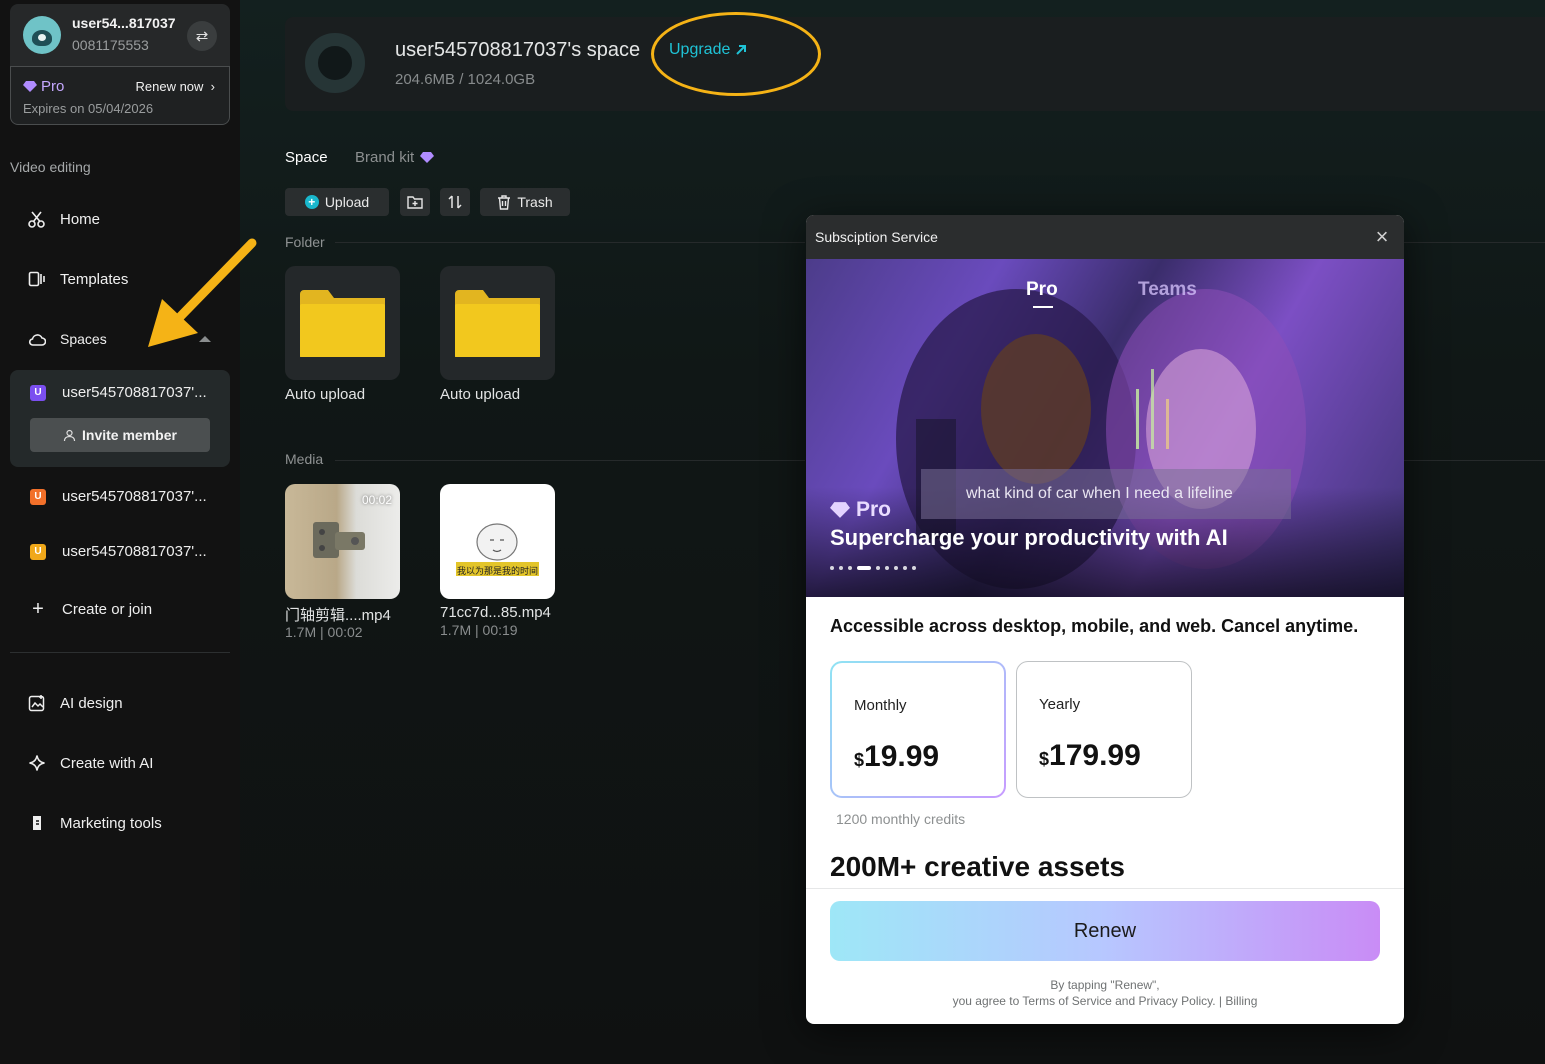 The width and height of the screenshot is (1545, 1064). I want to click on tab-pro: Pro, so click(1042, 290).